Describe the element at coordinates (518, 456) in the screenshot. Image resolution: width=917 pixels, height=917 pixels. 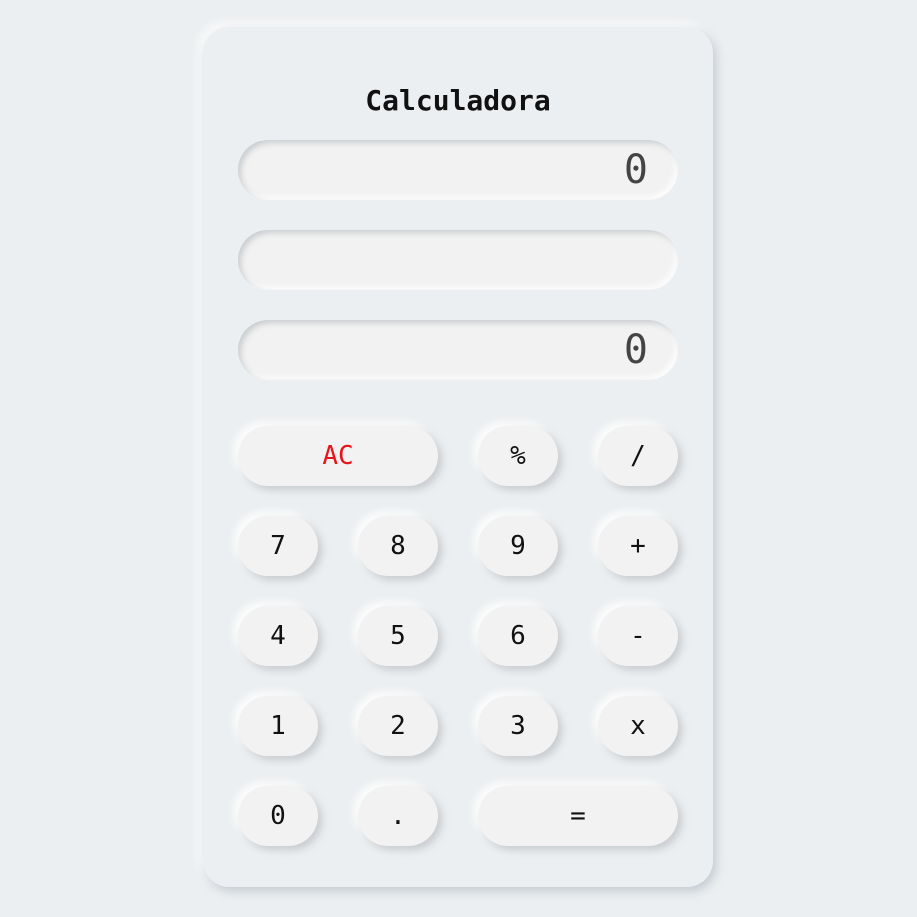
I see `percent-button: %` at that location.